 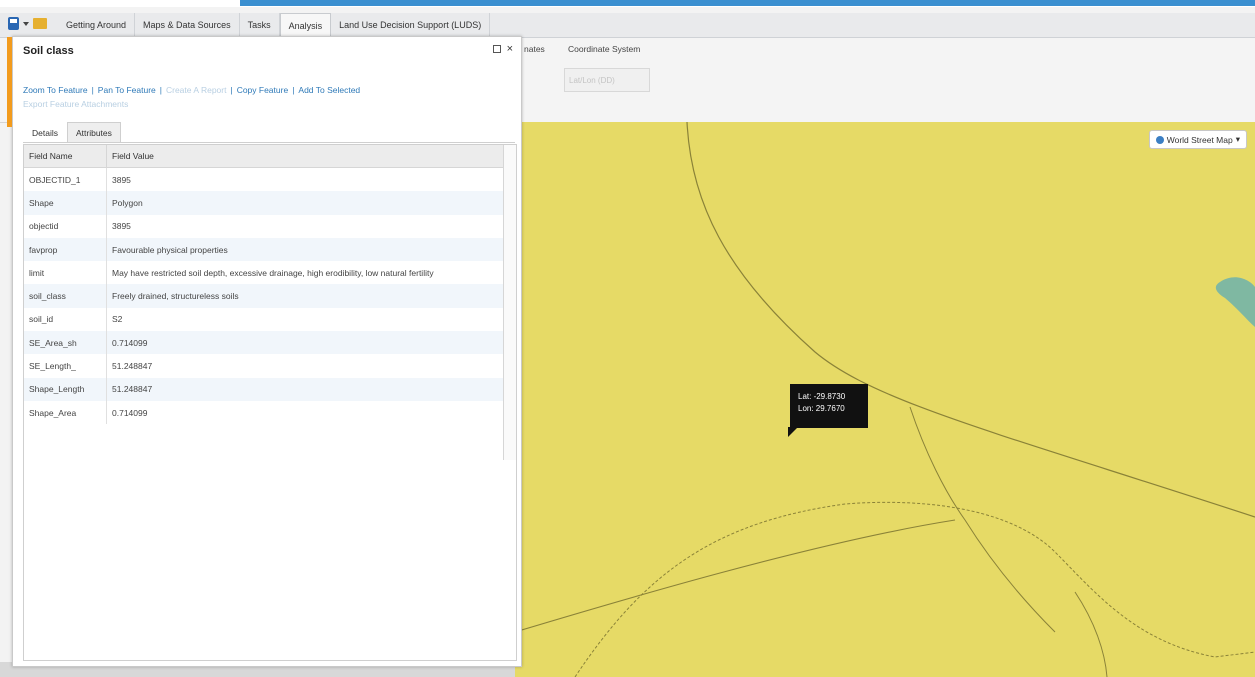 What do you see at coordinates (1237, 139) in the screenshot?
I see `caret-down-icon: ▾` at bounding box center [1237, 139].